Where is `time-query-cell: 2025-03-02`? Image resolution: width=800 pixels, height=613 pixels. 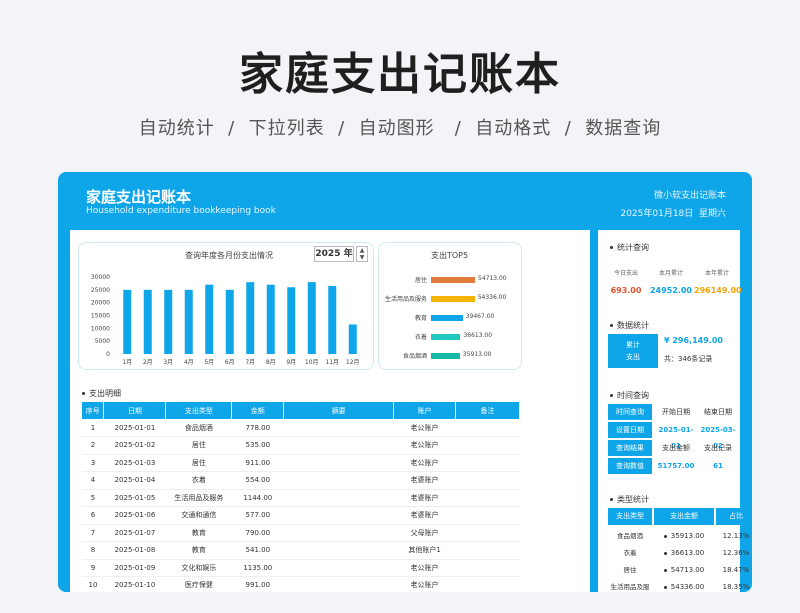
time-query-cell: 2025-03-02 is located at coordinates (718, 436).